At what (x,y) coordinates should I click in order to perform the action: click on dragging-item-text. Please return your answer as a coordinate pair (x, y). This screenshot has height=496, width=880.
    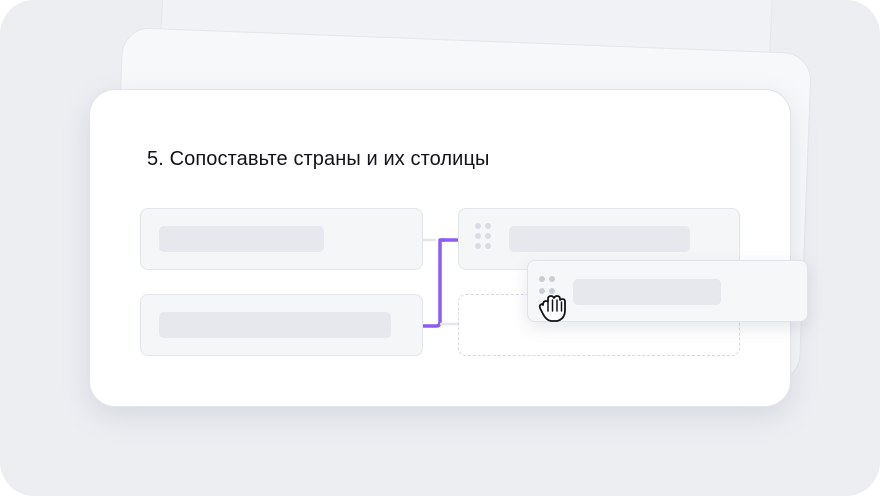
    Looking at the image, I should click on (647, 292).